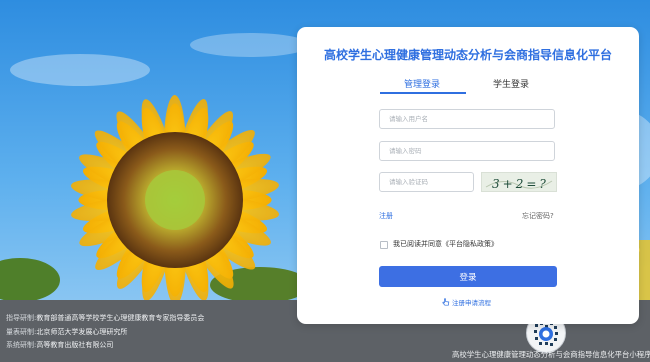  I want to click on agree-checkbox, so click(384, 245).